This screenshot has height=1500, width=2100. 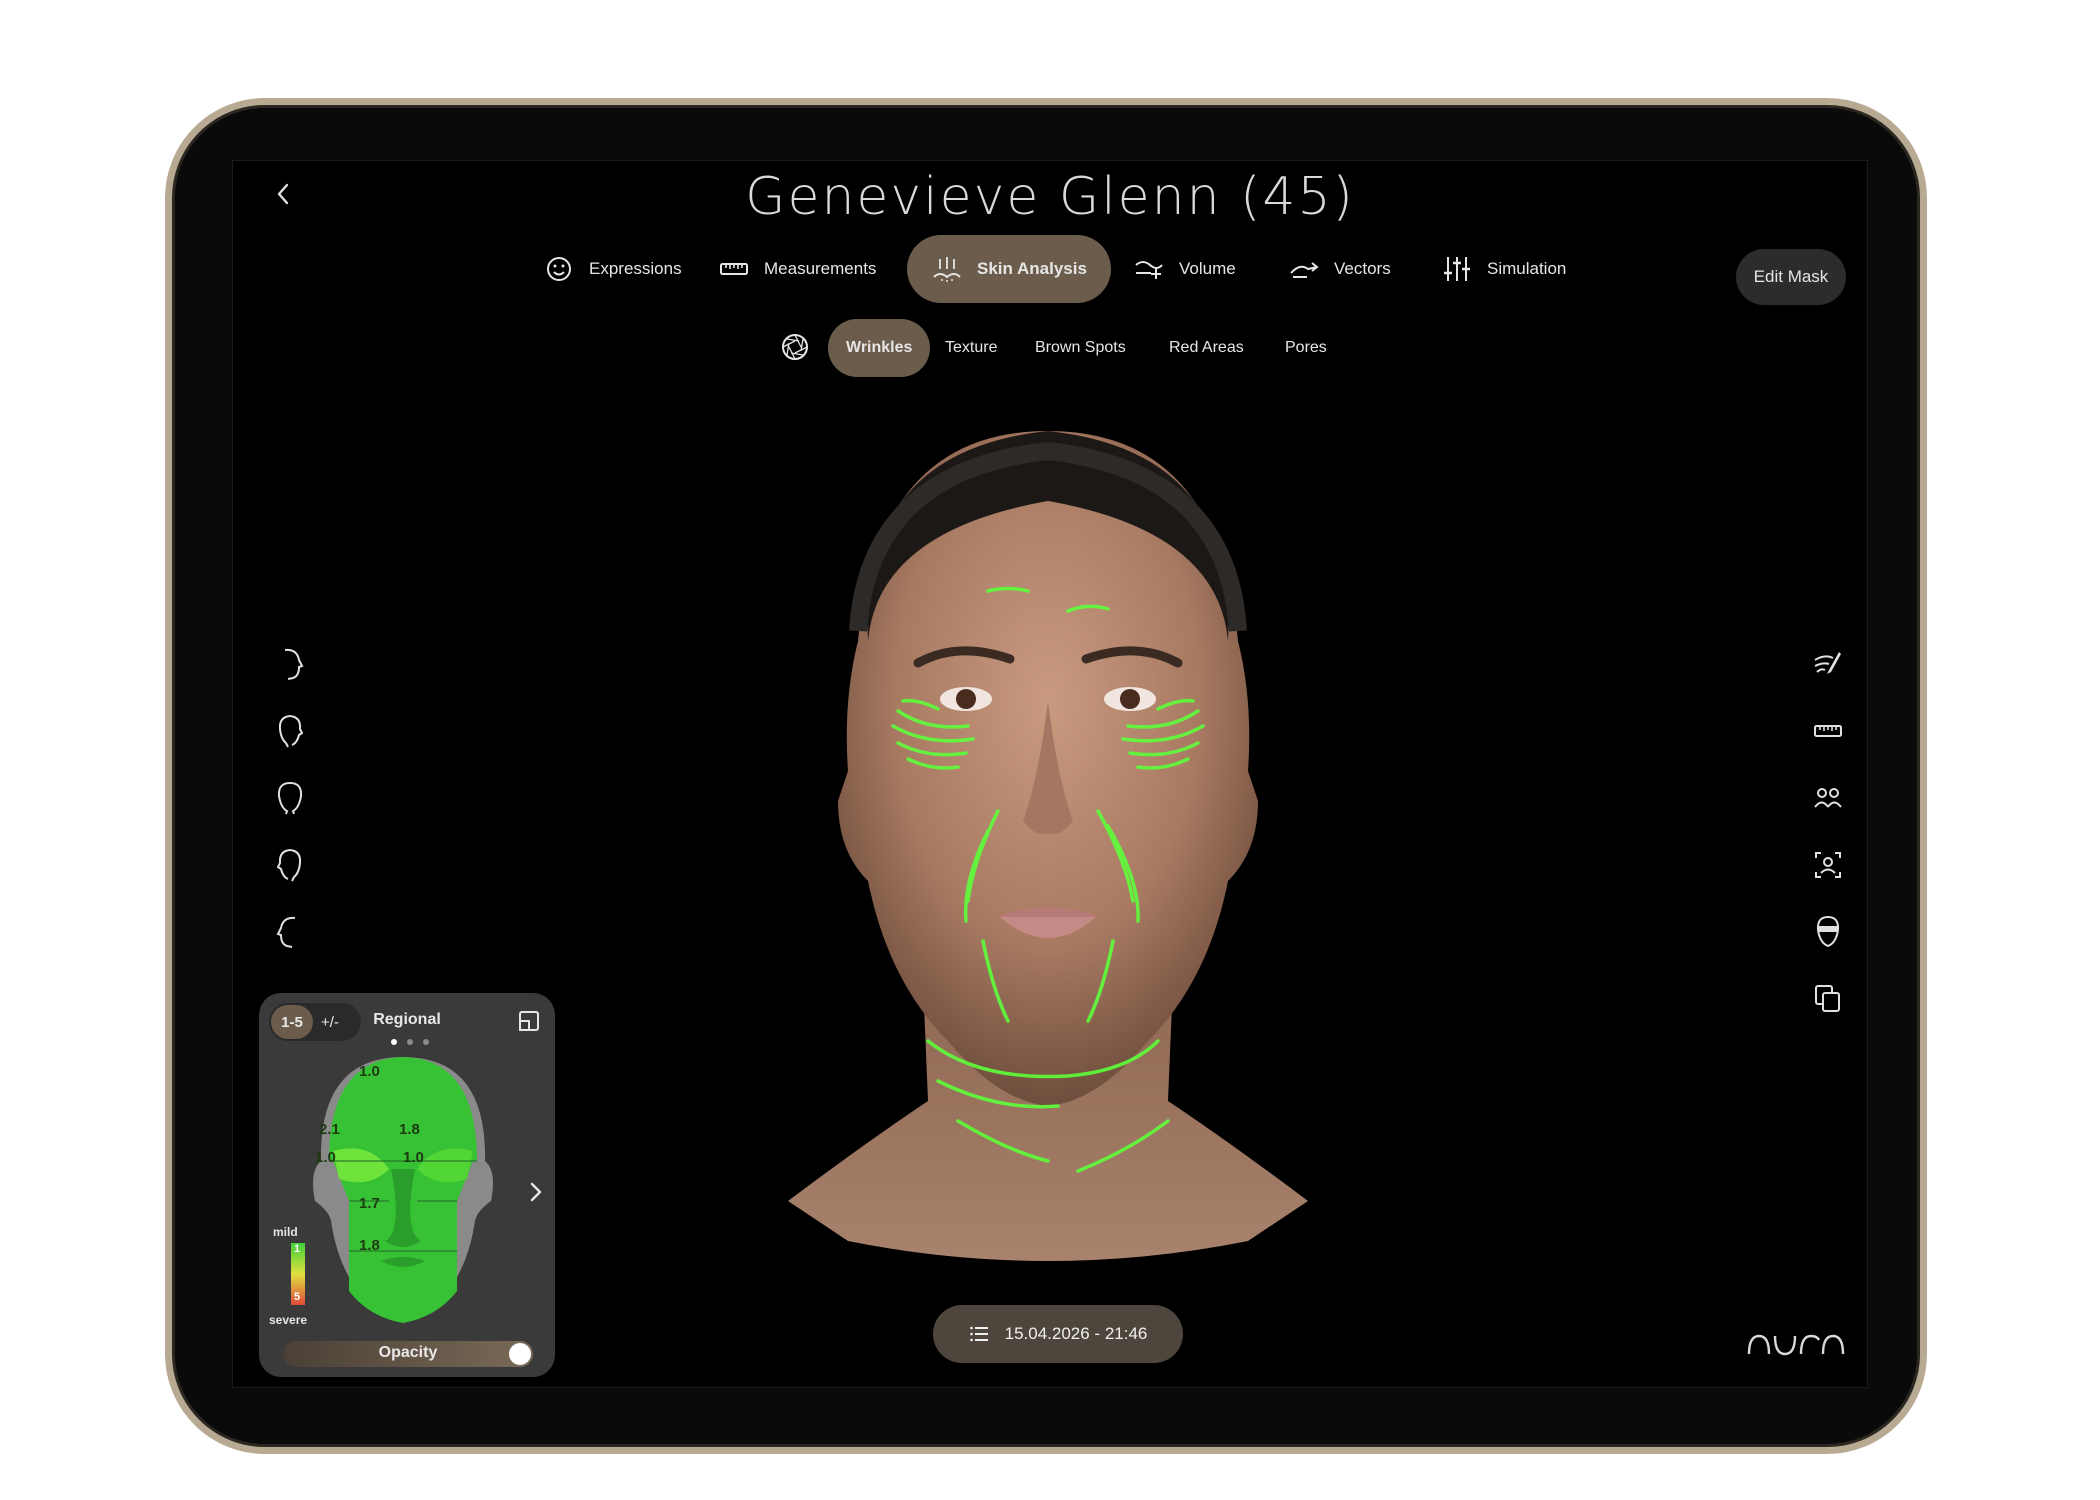 I want to click on region-eye-left-score: 2.1, so click(x=329, y=1129).